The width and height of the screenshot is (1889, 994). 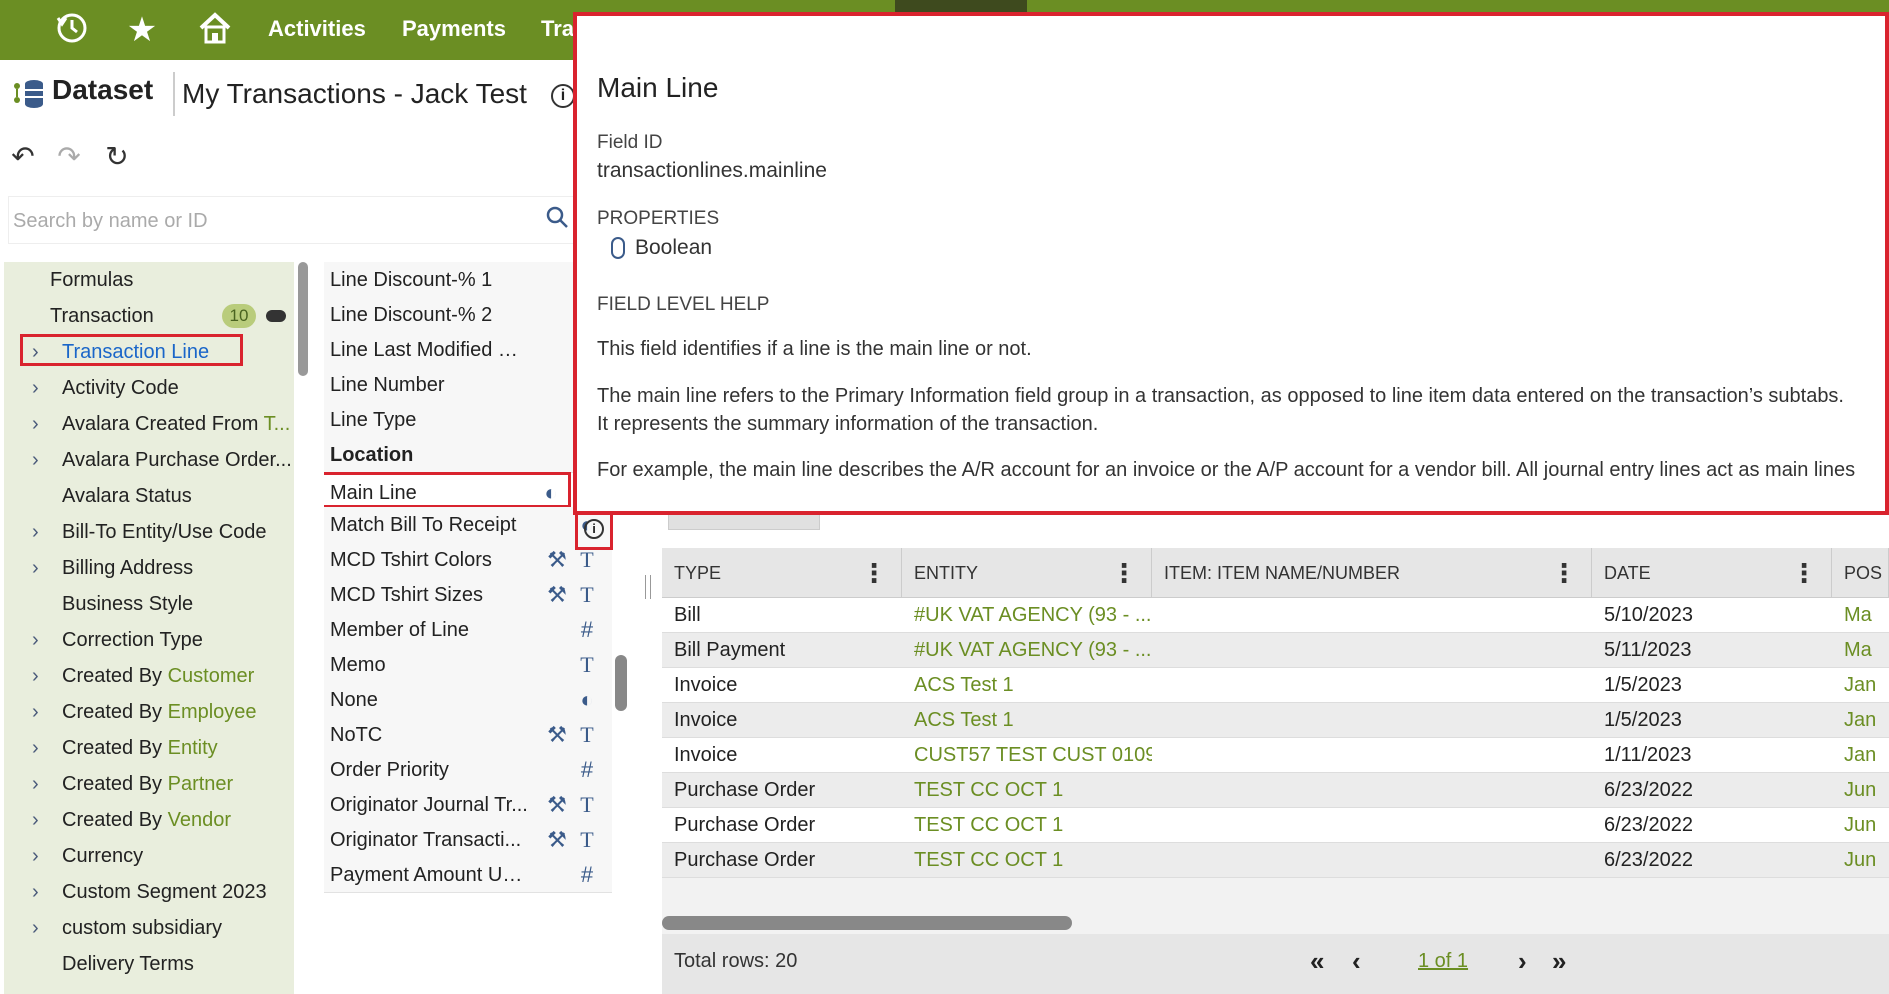 What do you see at coordinates (468, 735) in the screenshot?
I see `field-item: NoTC T ⚒` at bounding box center [468, 735].